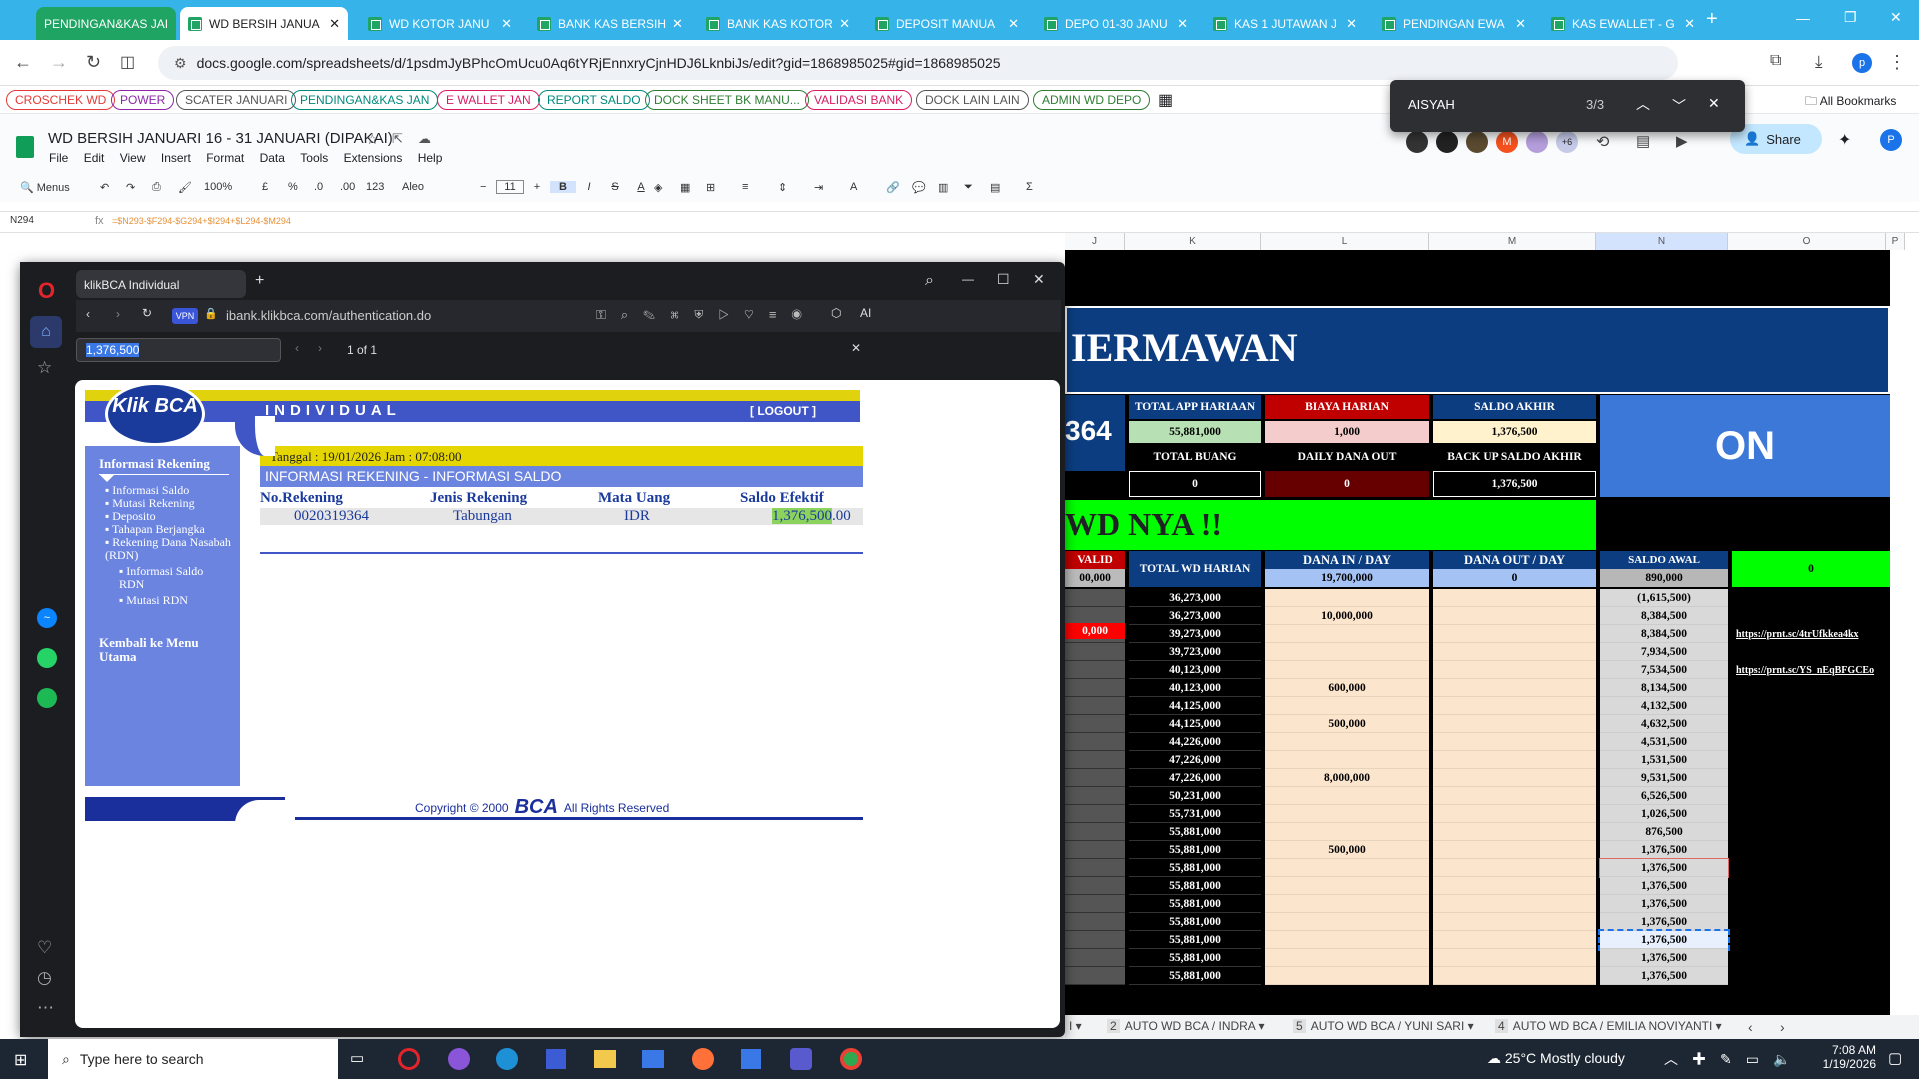 The width and height of the screenshot is (1919, 1079). I want to click on firefox-icon, so click(703, 1059).